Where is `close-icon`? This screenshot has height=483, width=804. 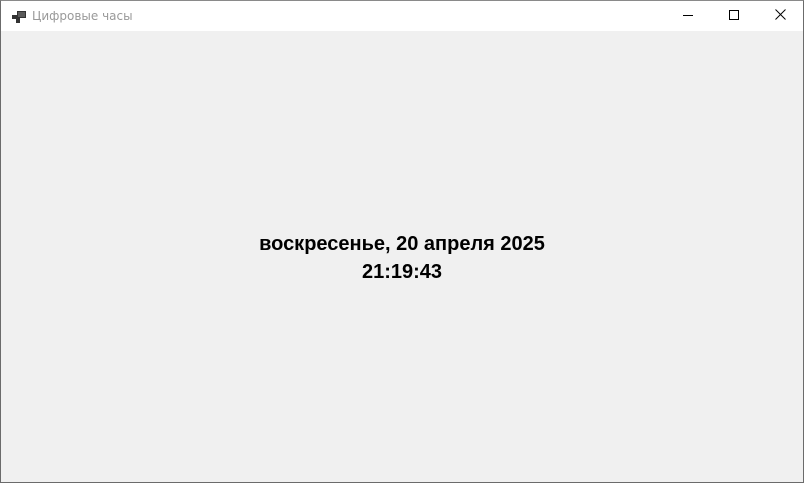
close-icon is located at coordinates (780, 16).